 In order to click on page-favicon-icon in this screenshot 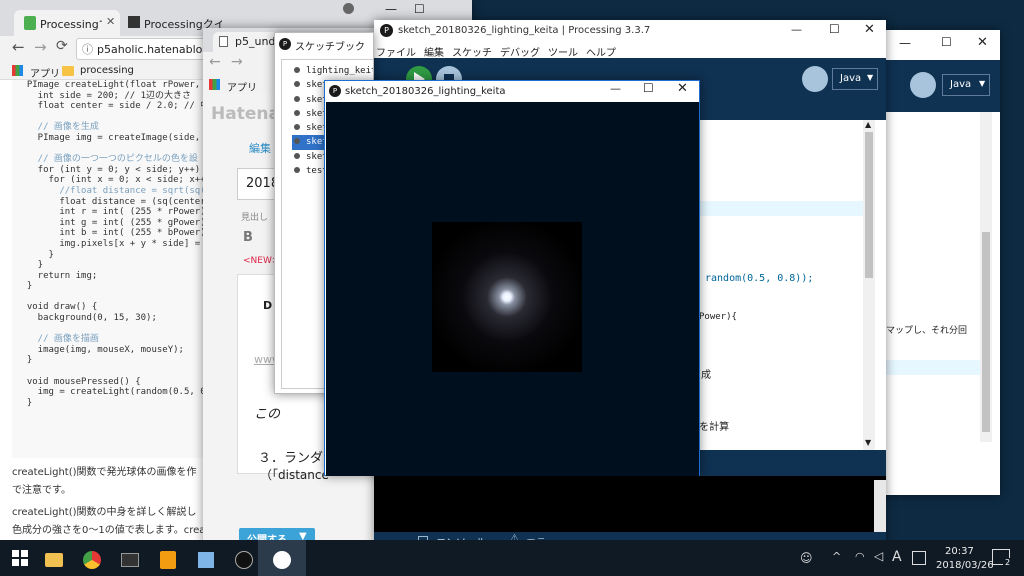, I will do `click(134, 22)`.